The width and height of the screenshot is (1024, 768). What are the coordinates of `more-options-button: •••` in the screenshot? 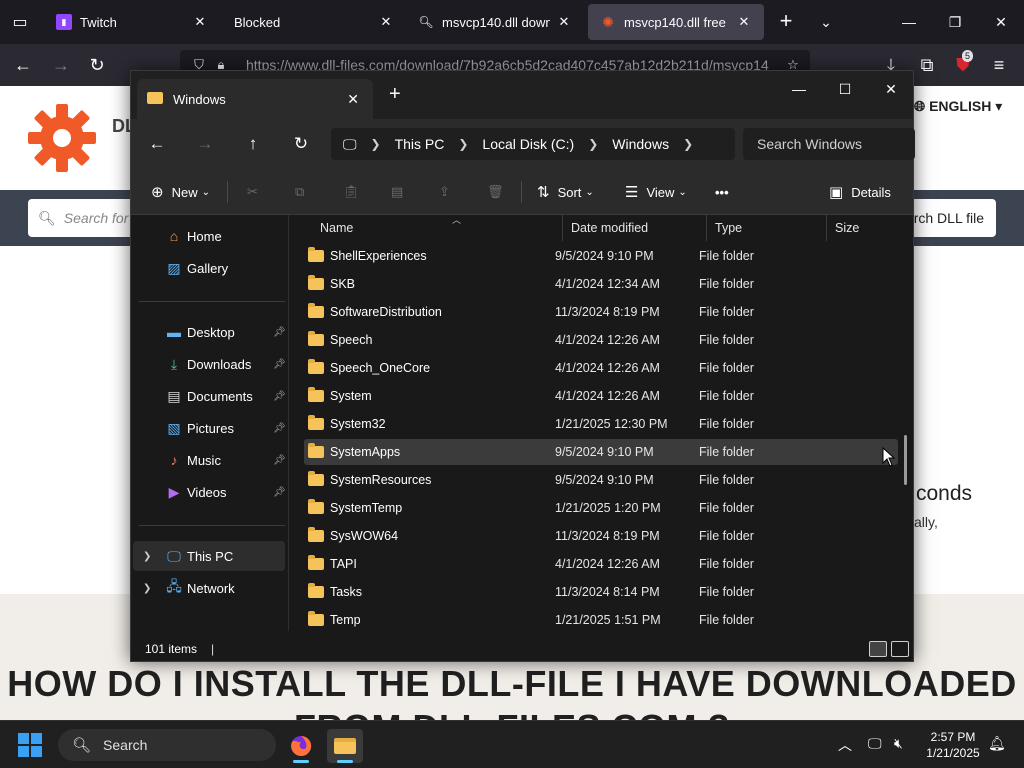 It's located at (722, 192).